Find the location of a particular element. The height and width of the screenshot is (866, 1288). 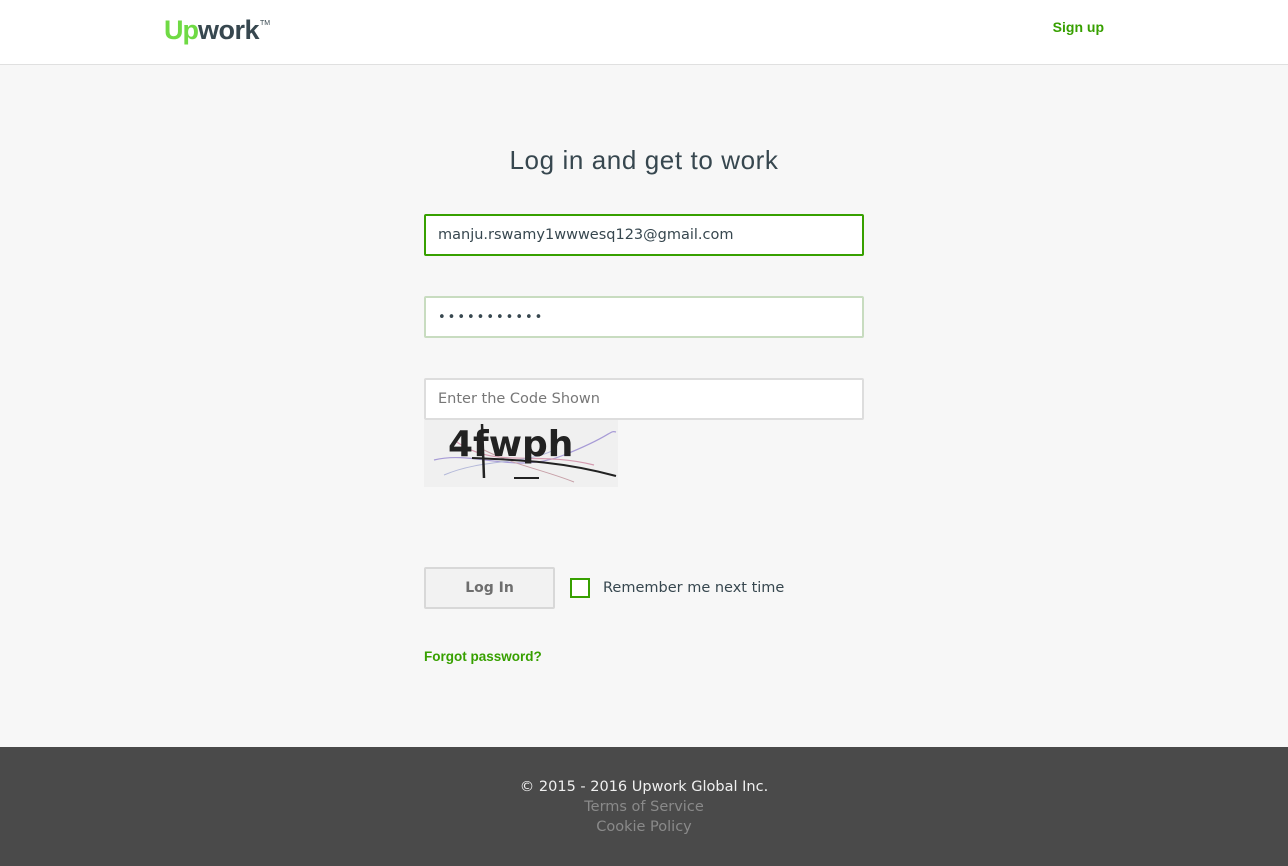

login-button: Log In is located at coordinates (489, 588).